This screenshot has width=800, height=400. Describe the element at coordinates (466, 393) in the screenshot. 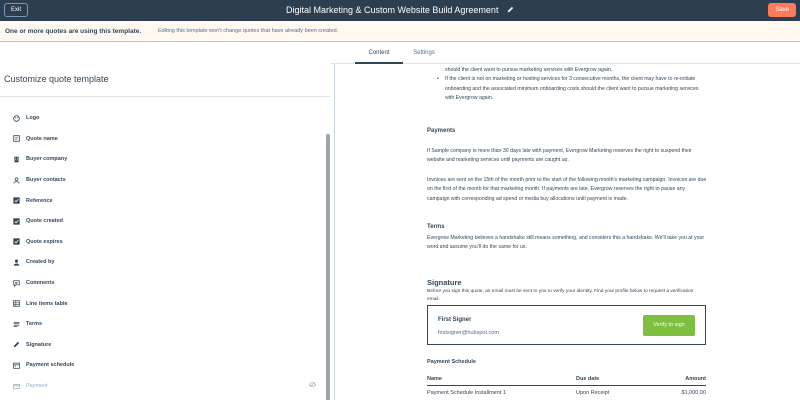

I see `installment-name: Payment Schedule Installment 1` at that location.